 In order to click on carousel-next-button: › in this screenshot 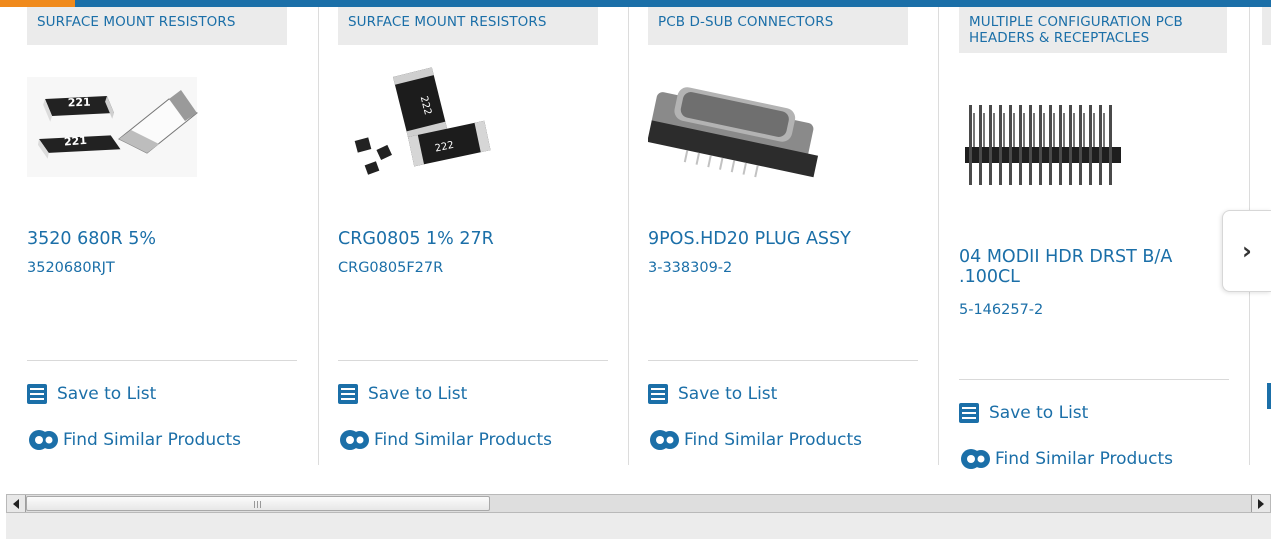, I will do `click(1246, 251)`.